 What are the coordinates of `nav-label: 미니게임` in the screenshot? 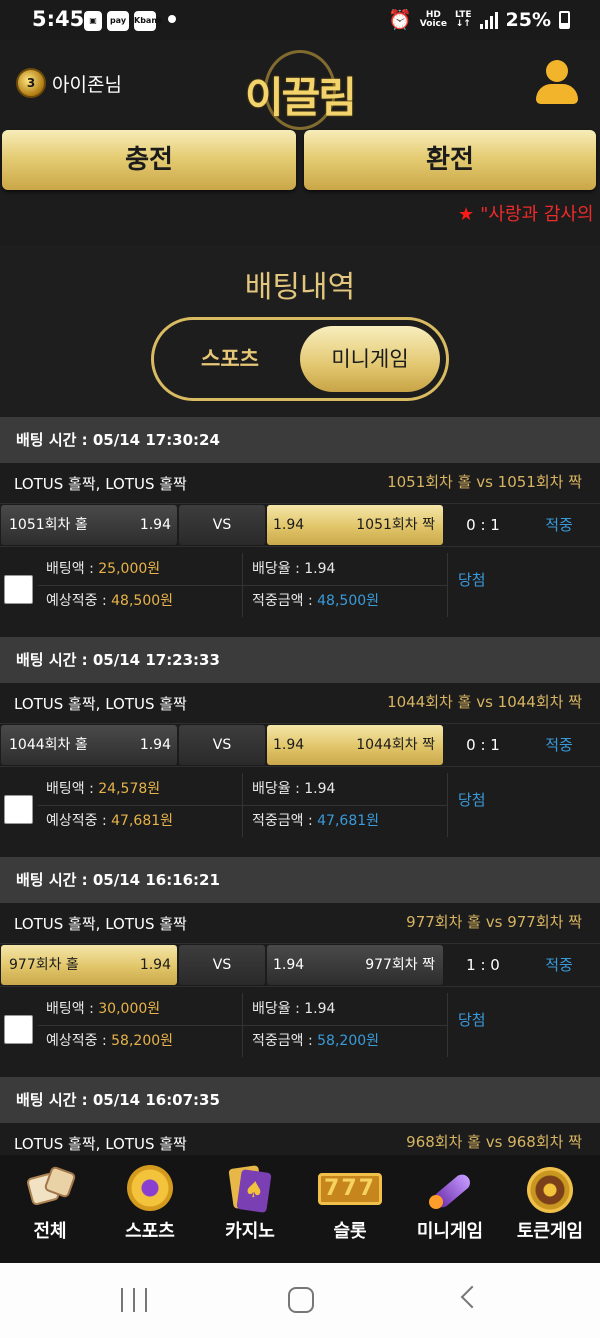 It's located at (450, 1231).